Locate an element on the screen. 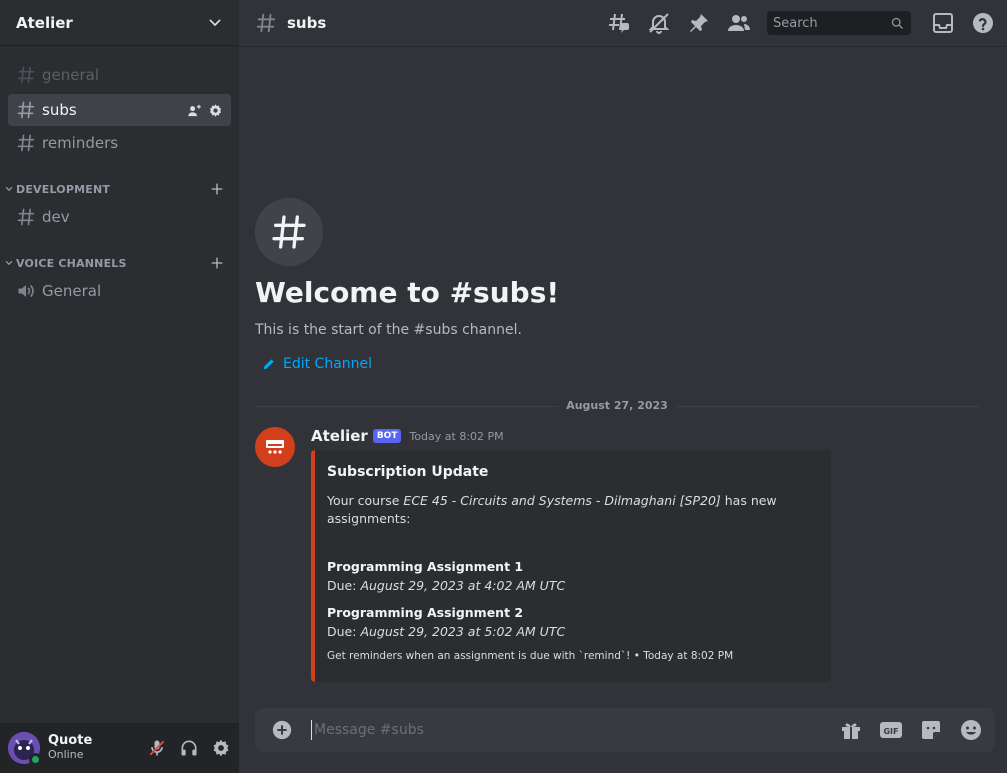 Image resolution: width=1007 pixels, height=773 pixels. server-header: Atelier is located at coordinates (119, 23).